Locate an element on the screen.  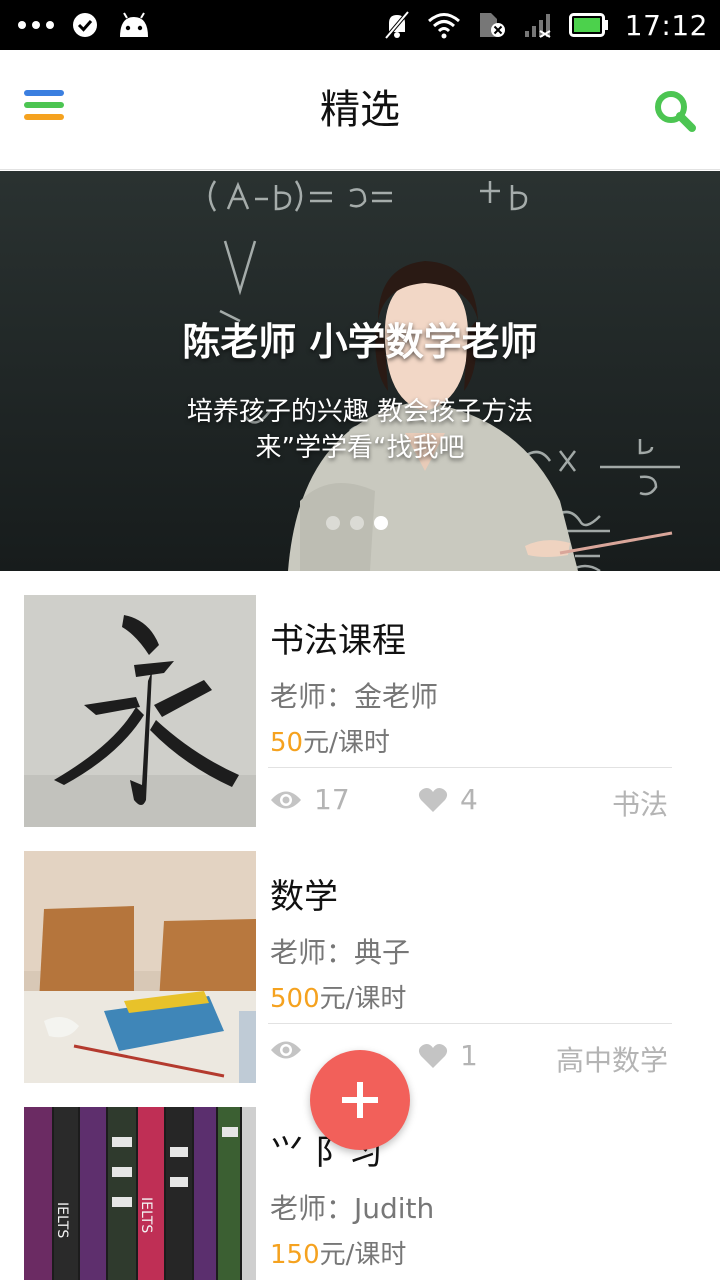
notifications-off-icon is located at coordinates (397, 25).